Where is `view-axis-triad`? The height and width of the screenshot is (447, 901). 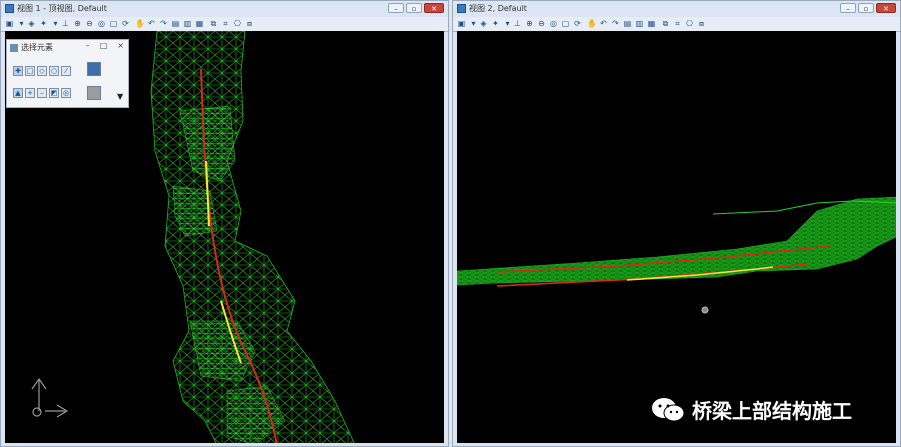 view-axis-triad is located at coordinates (50, 397).